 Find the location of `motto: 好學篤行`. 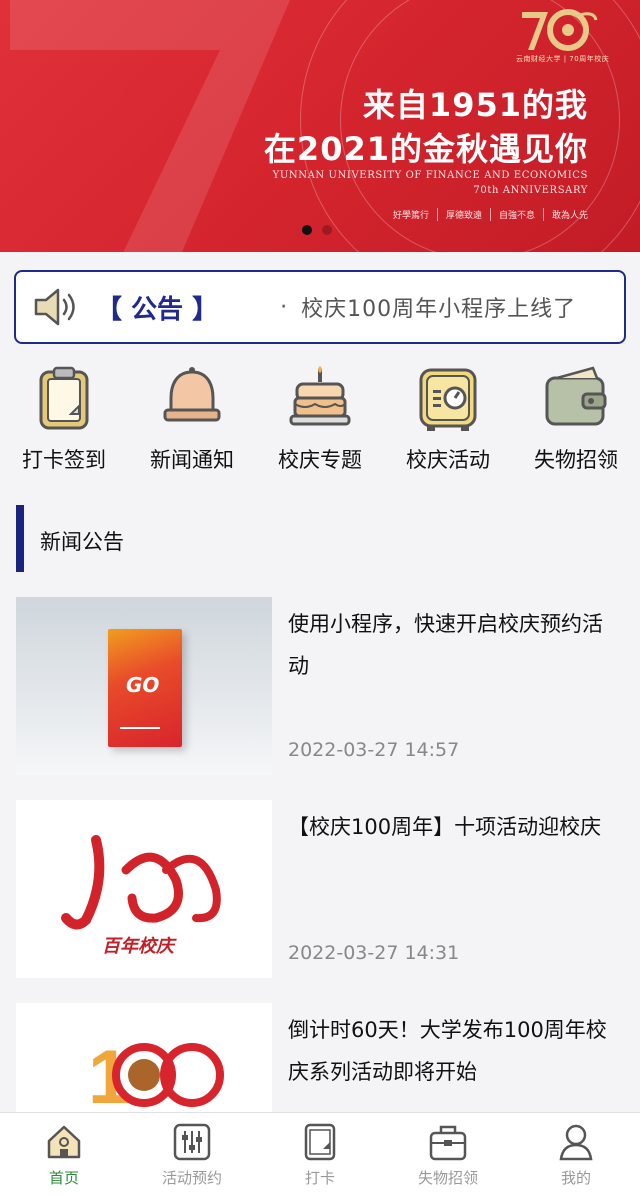

motto: 好學篤行 is located at coordinates (410, 216).